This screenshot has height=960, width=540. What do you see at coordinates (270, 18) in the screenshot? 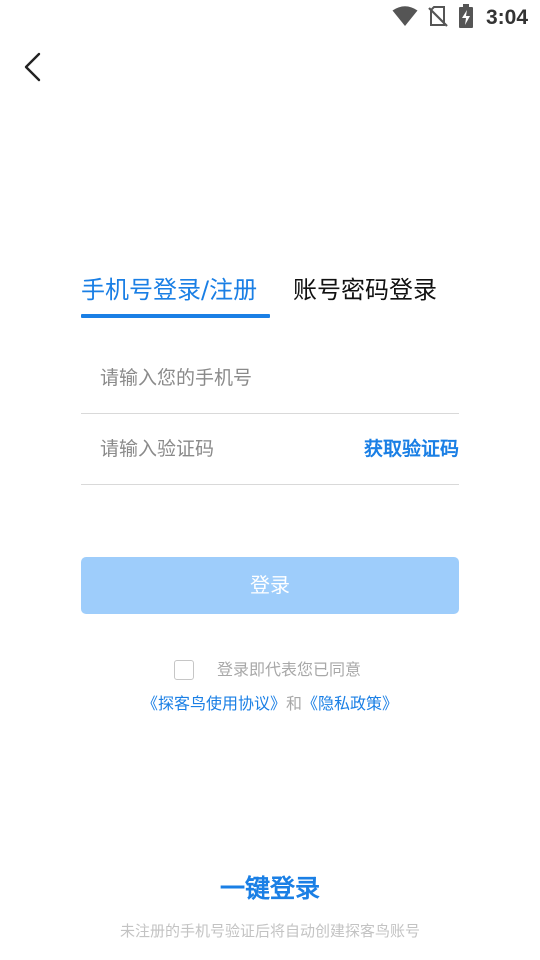
I see `status-bar: 3:04` at bounding box center [270, 18].